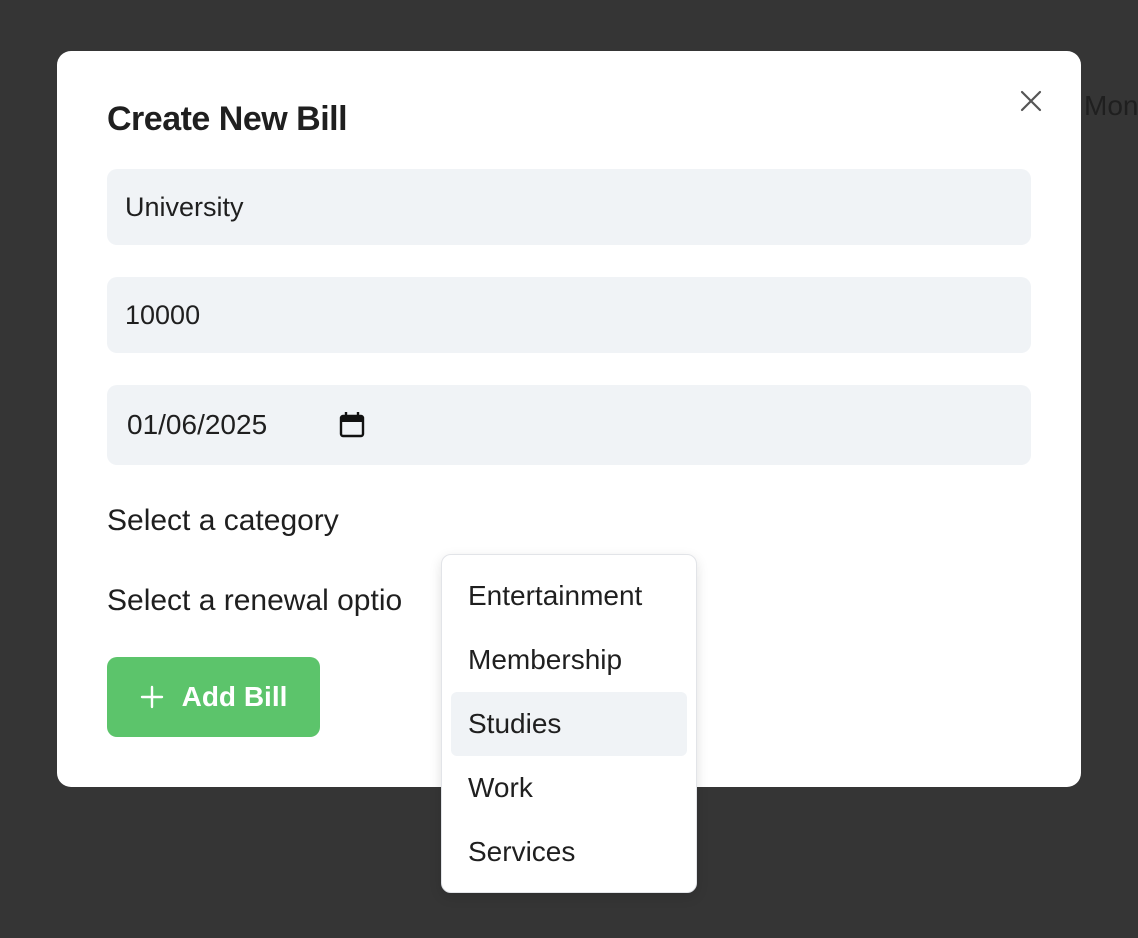 Image resolution: width=1138 pixels, height=938 pixels. Describe the element at coordinates (1111, 105) in the screenshot. I see `background-header-text: Mon` at that location.